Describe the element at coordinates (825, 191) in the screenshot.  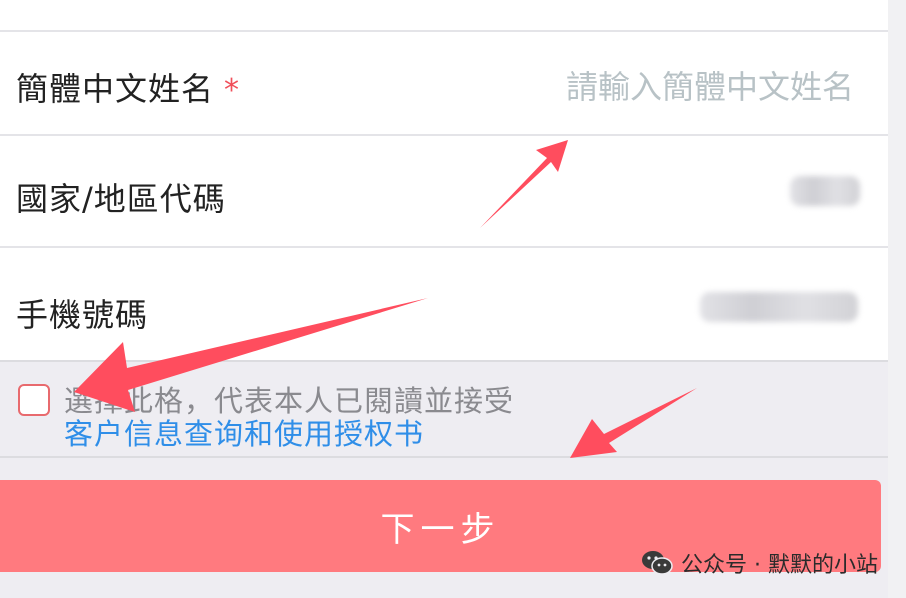
I see `region-value-blurred` at that location.